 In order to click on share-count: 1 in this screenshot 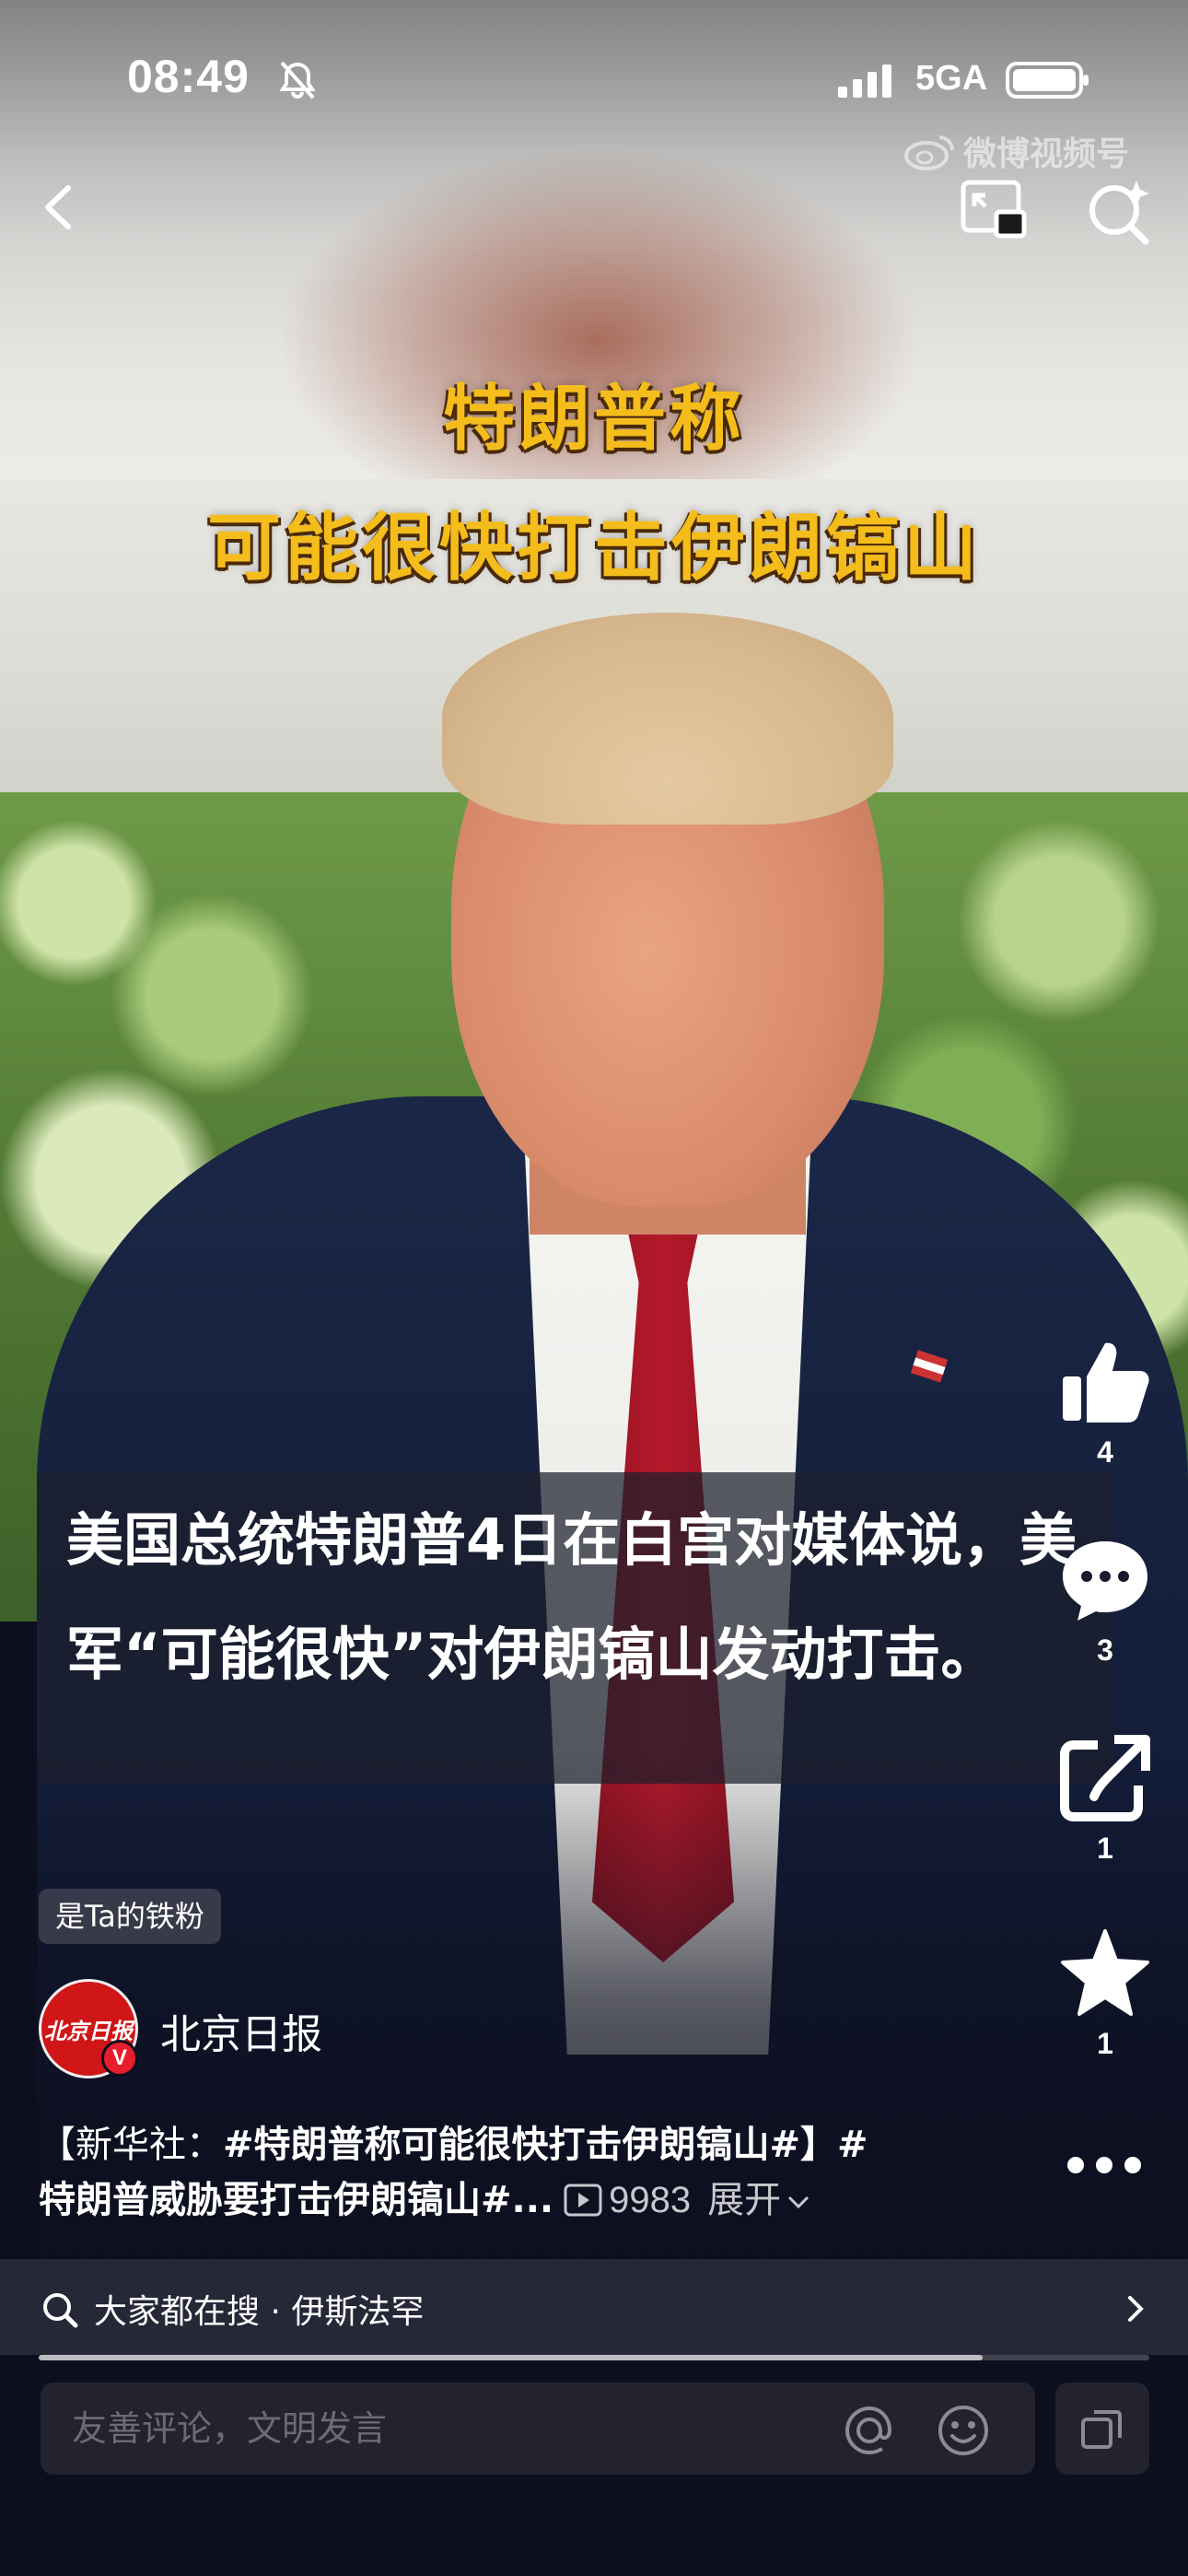, I will do `click(1105, 1849)`.